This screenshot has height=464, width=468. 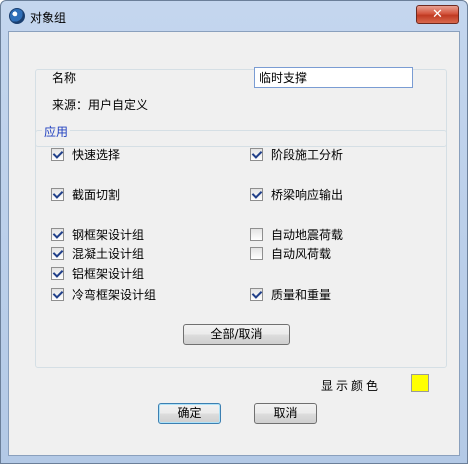 I want to click on checkbox-aluminum-frame-design: 铝框架设计组, so click(x=97, y=273).